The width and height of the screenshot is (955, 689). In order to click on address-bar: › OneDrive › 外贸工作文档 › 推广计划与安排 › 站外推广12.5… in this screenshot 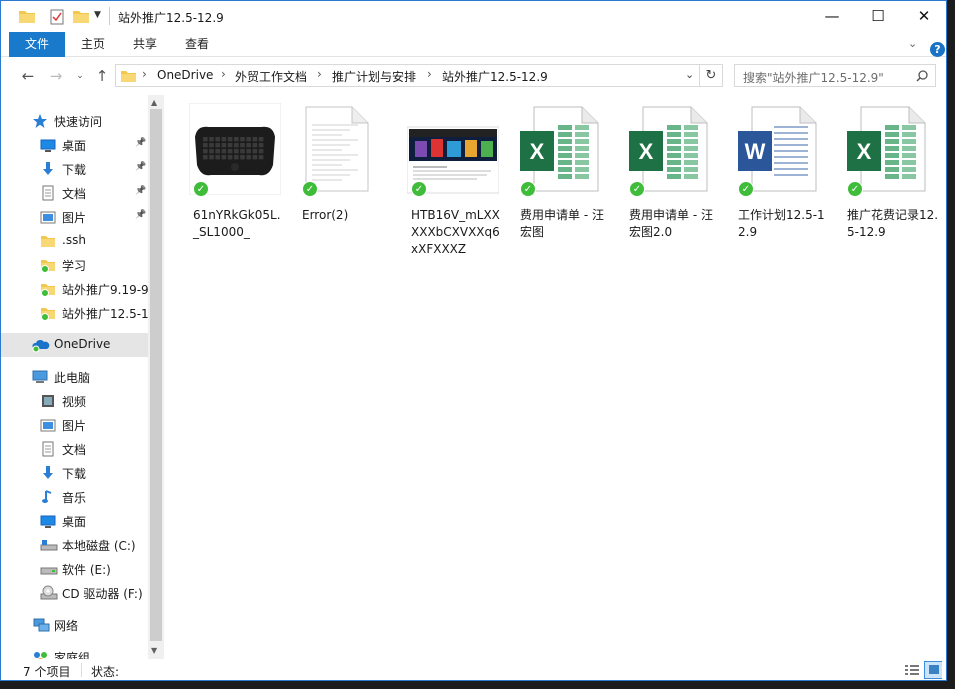, I will do `click(419, 75)`.